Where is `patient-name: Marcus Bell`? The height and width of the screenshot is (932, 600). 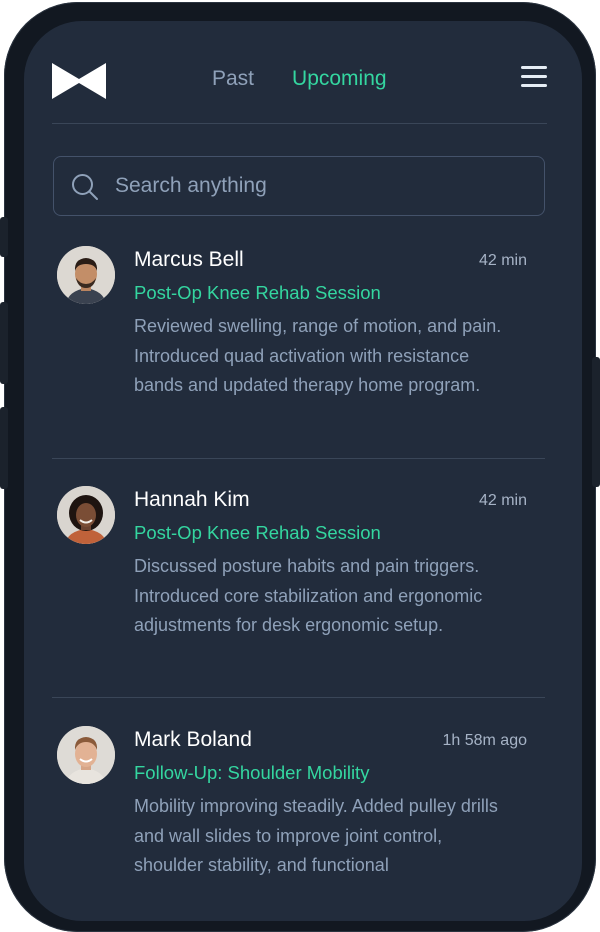 patient-name: Marcus Bell is located at coordinates (189, 259).